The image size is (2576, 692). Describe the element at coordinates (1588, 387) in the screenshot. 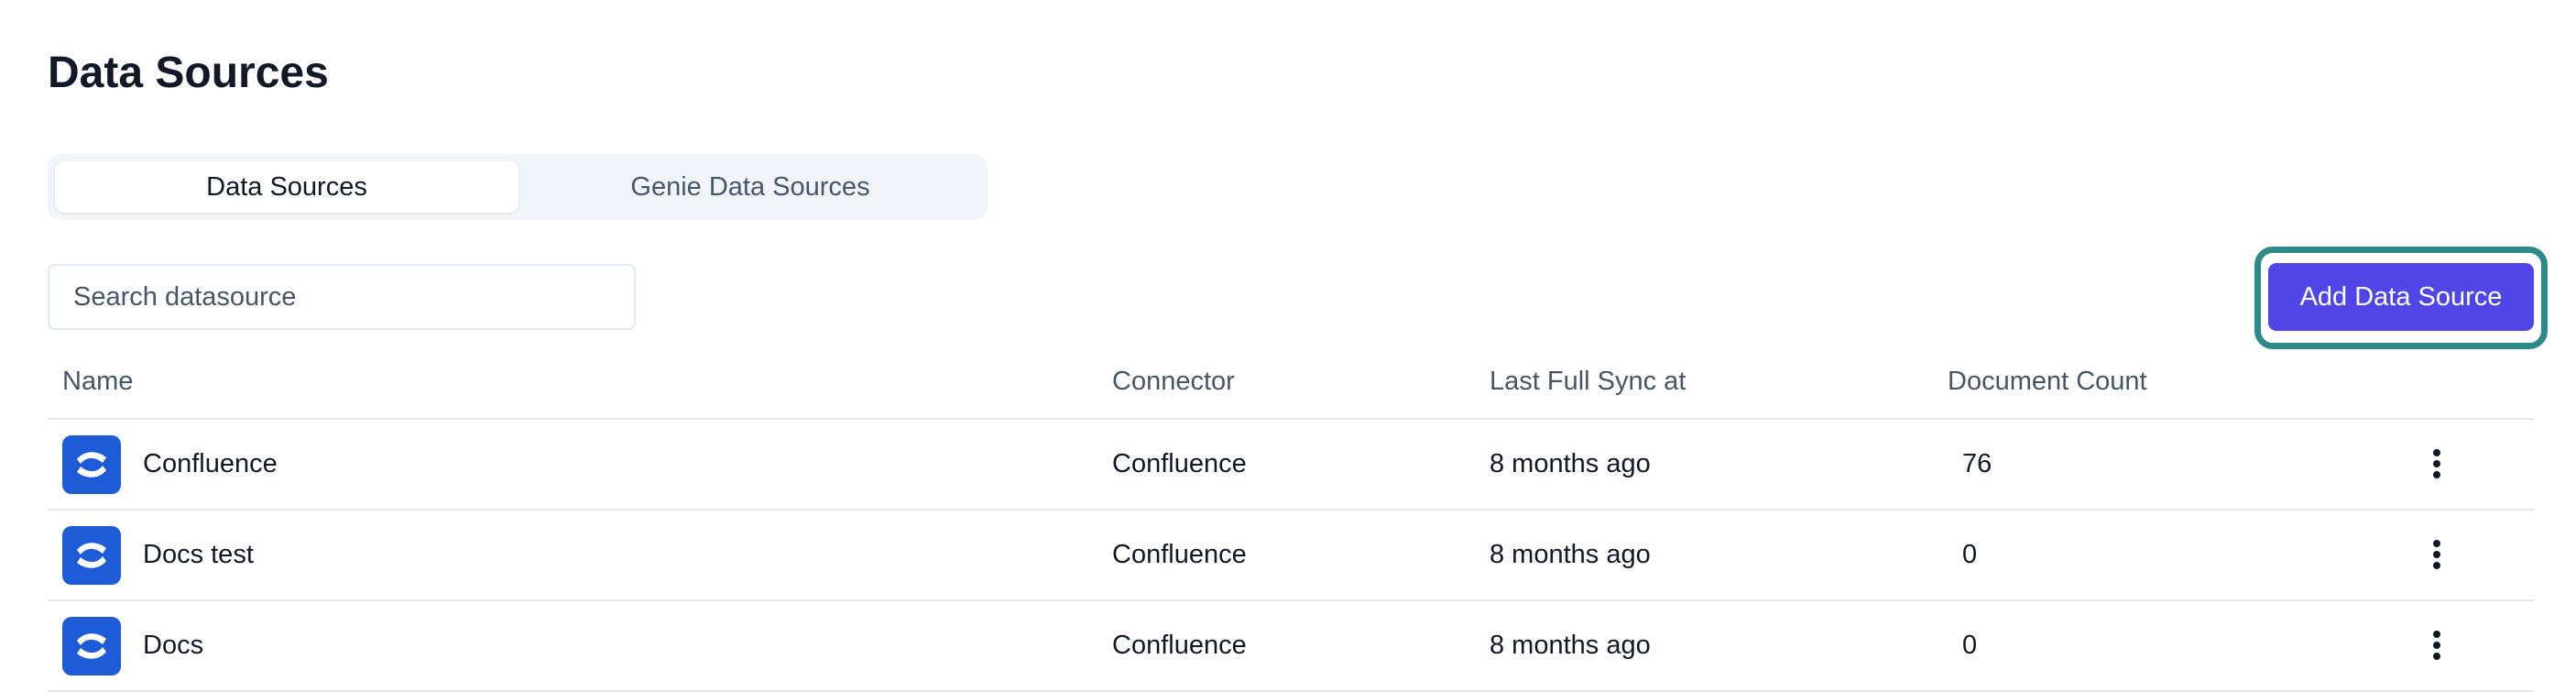

I see `column-header-last-sync: Last Full Sync at` at that location.